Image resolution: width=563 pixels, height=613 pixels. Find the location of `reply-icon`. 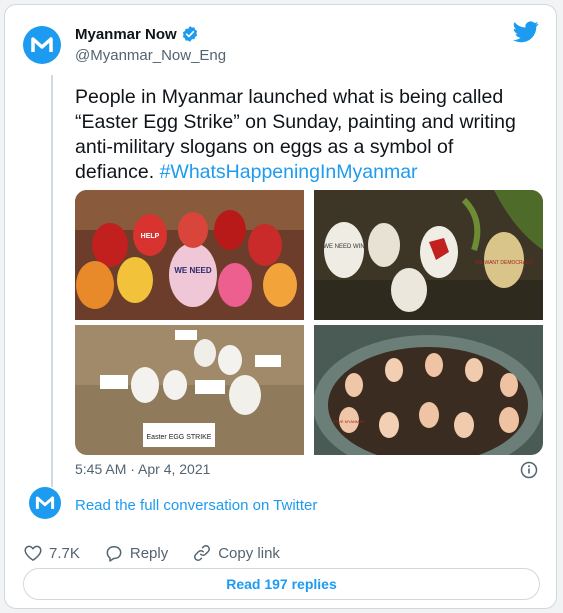

reply-icon is located at coordinates (114, 554).